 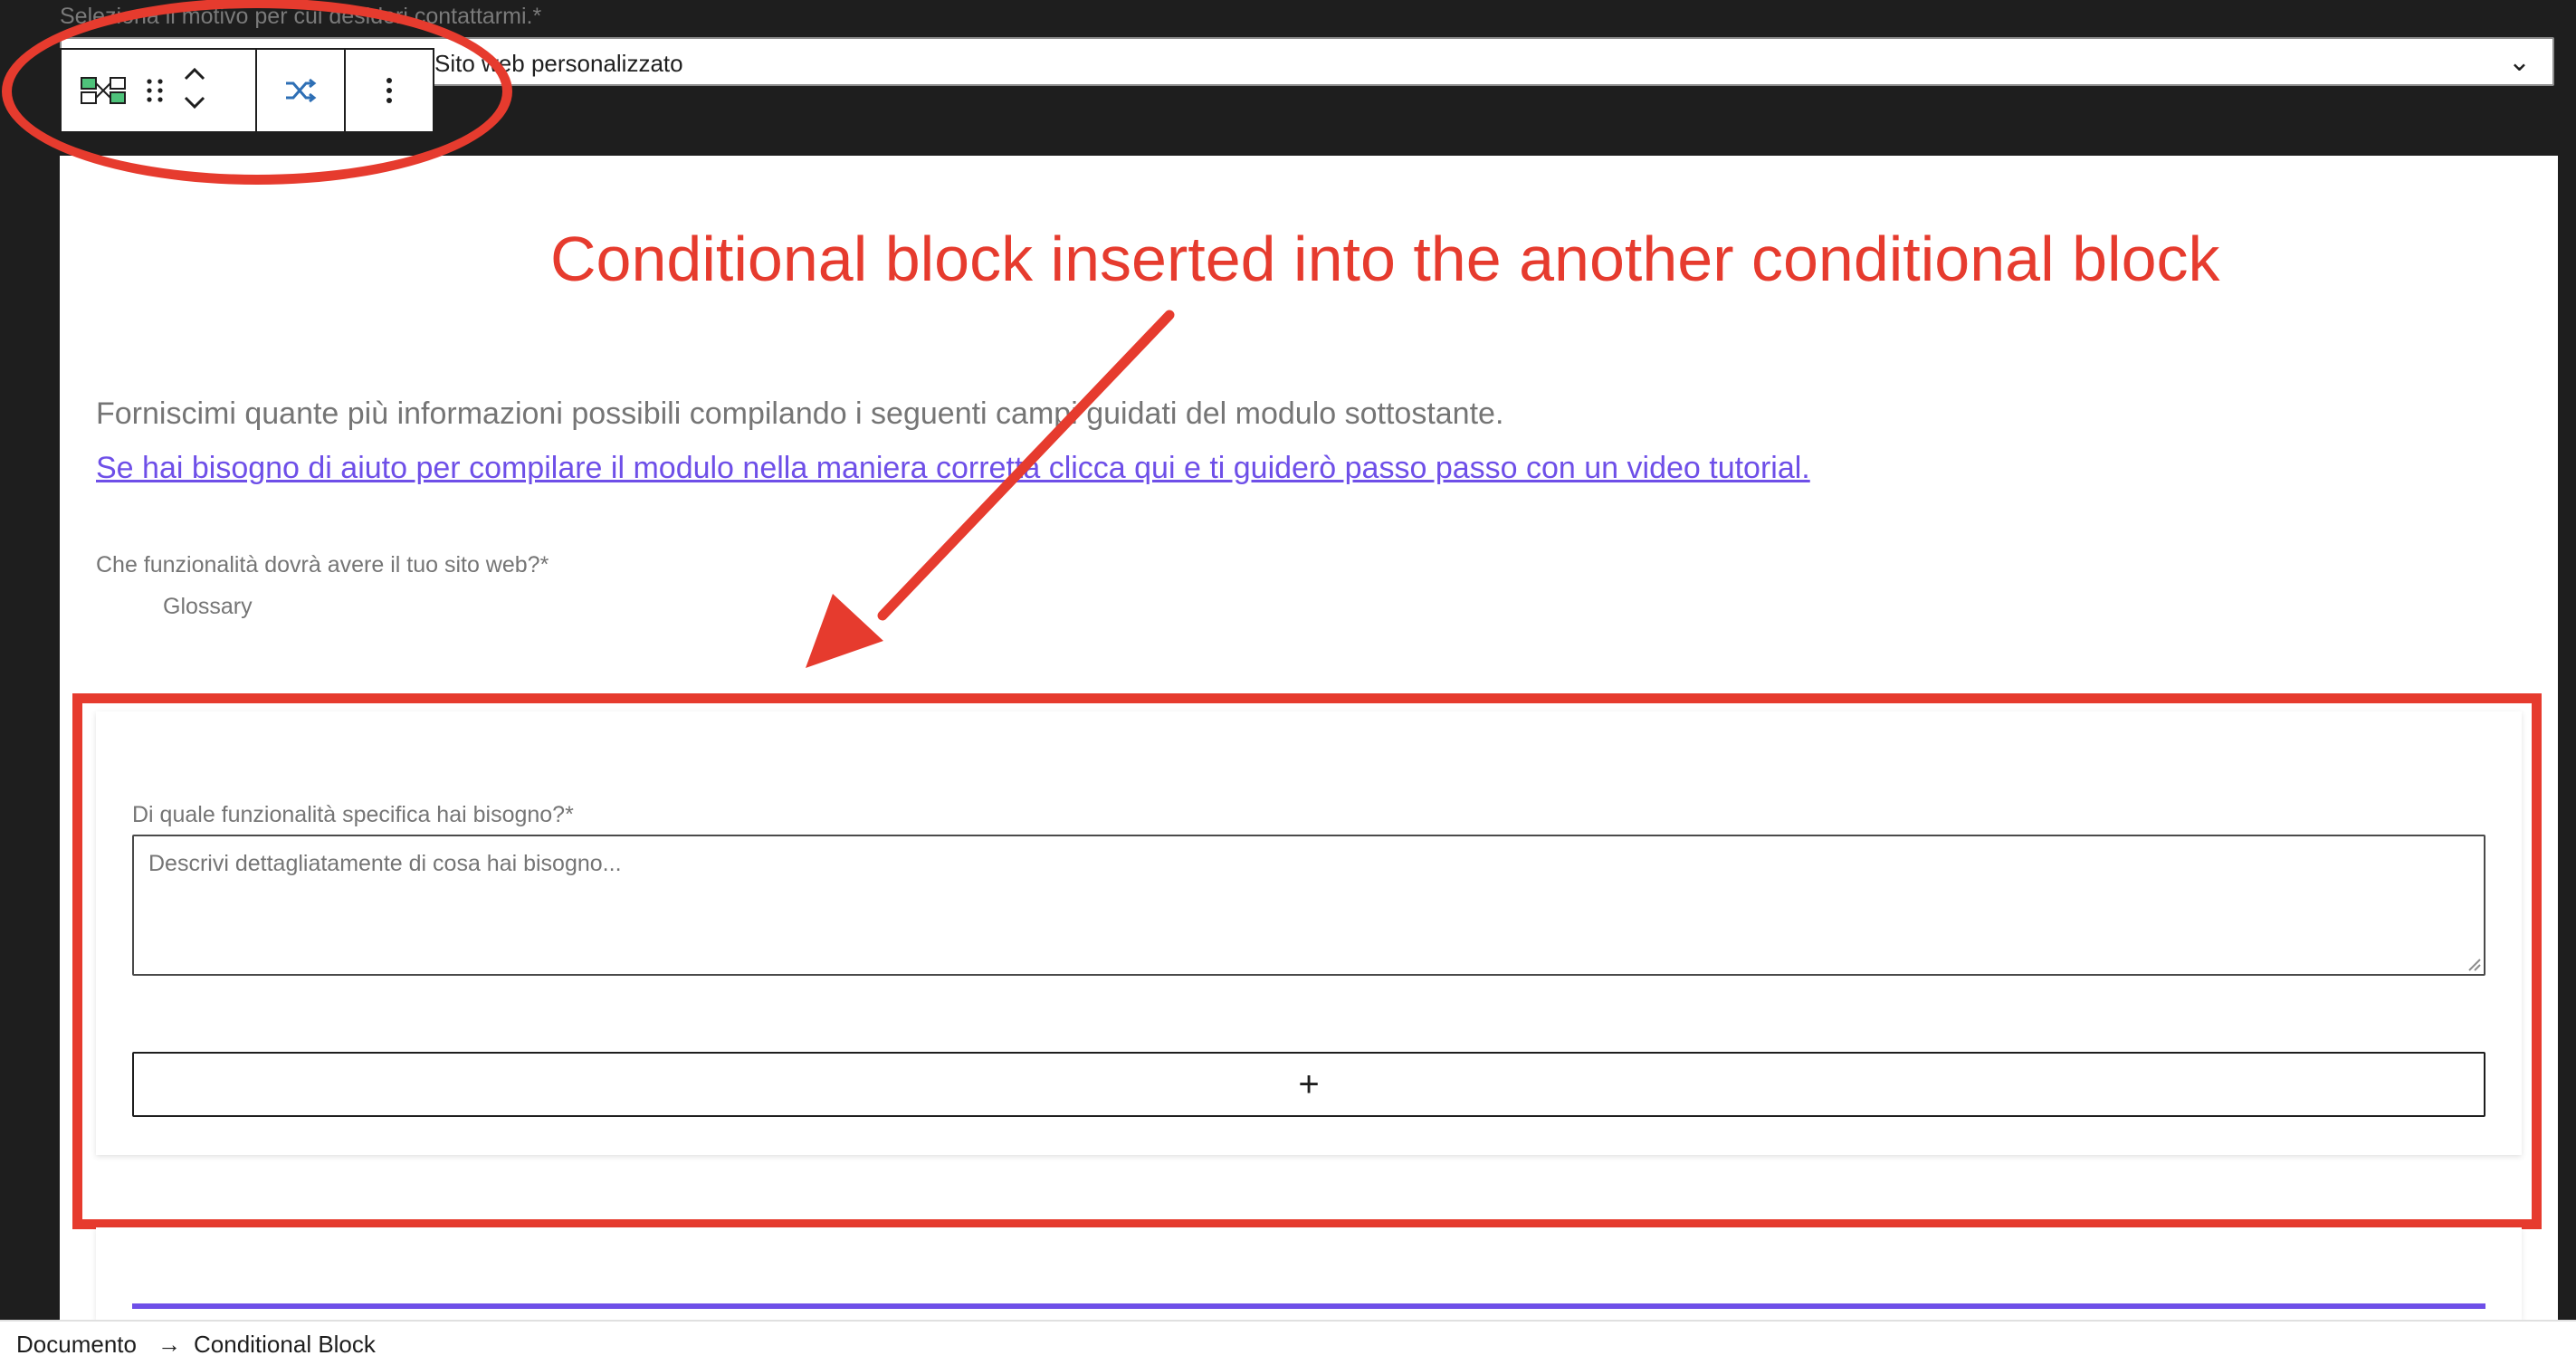 What do you see at coordinates (208, 607) in the screenshot?
I see `features-value: Glossary` at bounding box center [208, 607].